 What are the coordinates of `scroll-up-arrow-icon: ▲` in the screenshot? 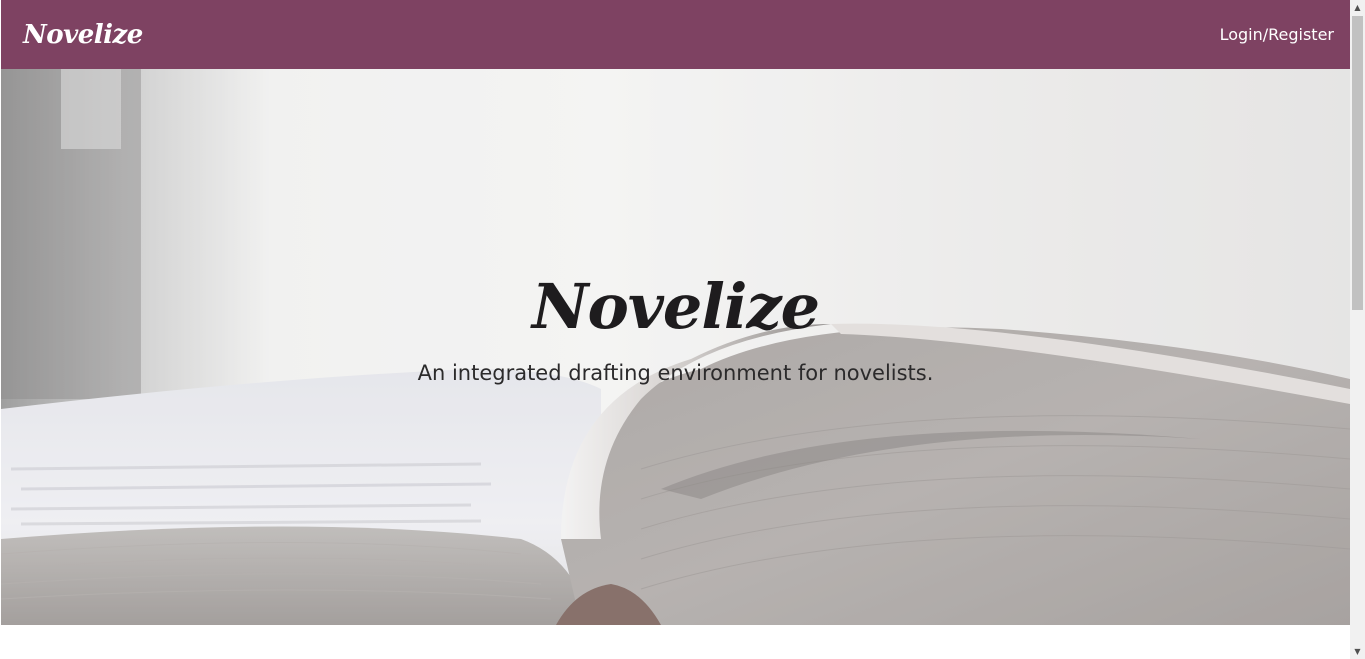 It's located at (1357, 7).